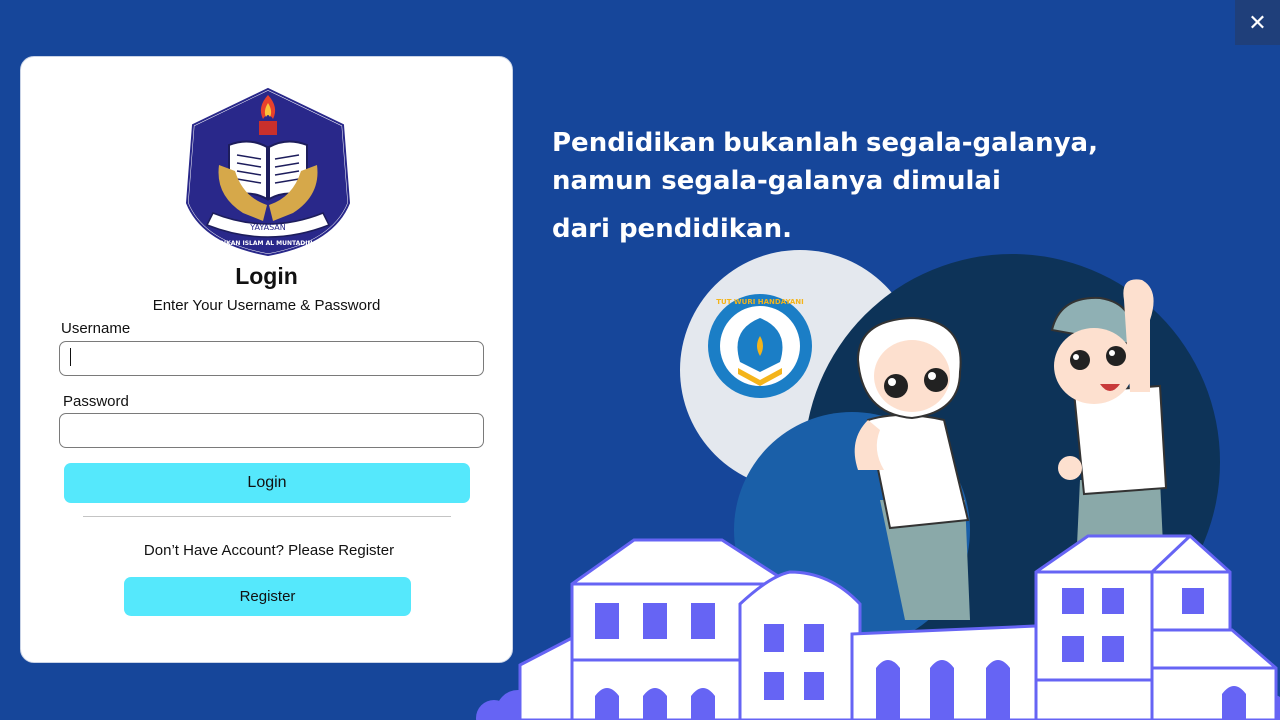 The width and height of the screenshot is (1280, 720). Describe the element at coordinates (267, 483) in the screenshot. I see `login-button: Login` at that location.